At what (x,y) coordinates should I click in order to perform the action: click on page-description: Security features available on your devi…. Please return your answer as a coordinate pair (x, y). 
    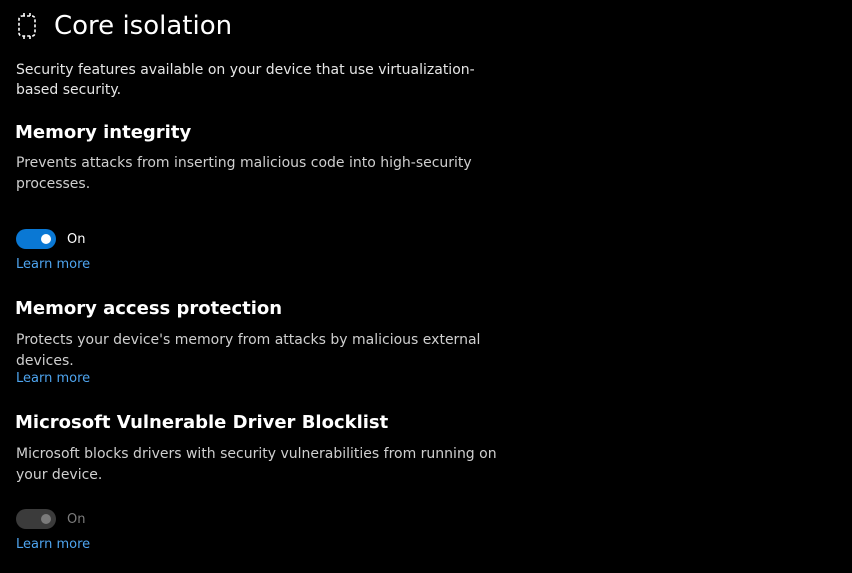
    Looking at the image, I should click on (245, 80).